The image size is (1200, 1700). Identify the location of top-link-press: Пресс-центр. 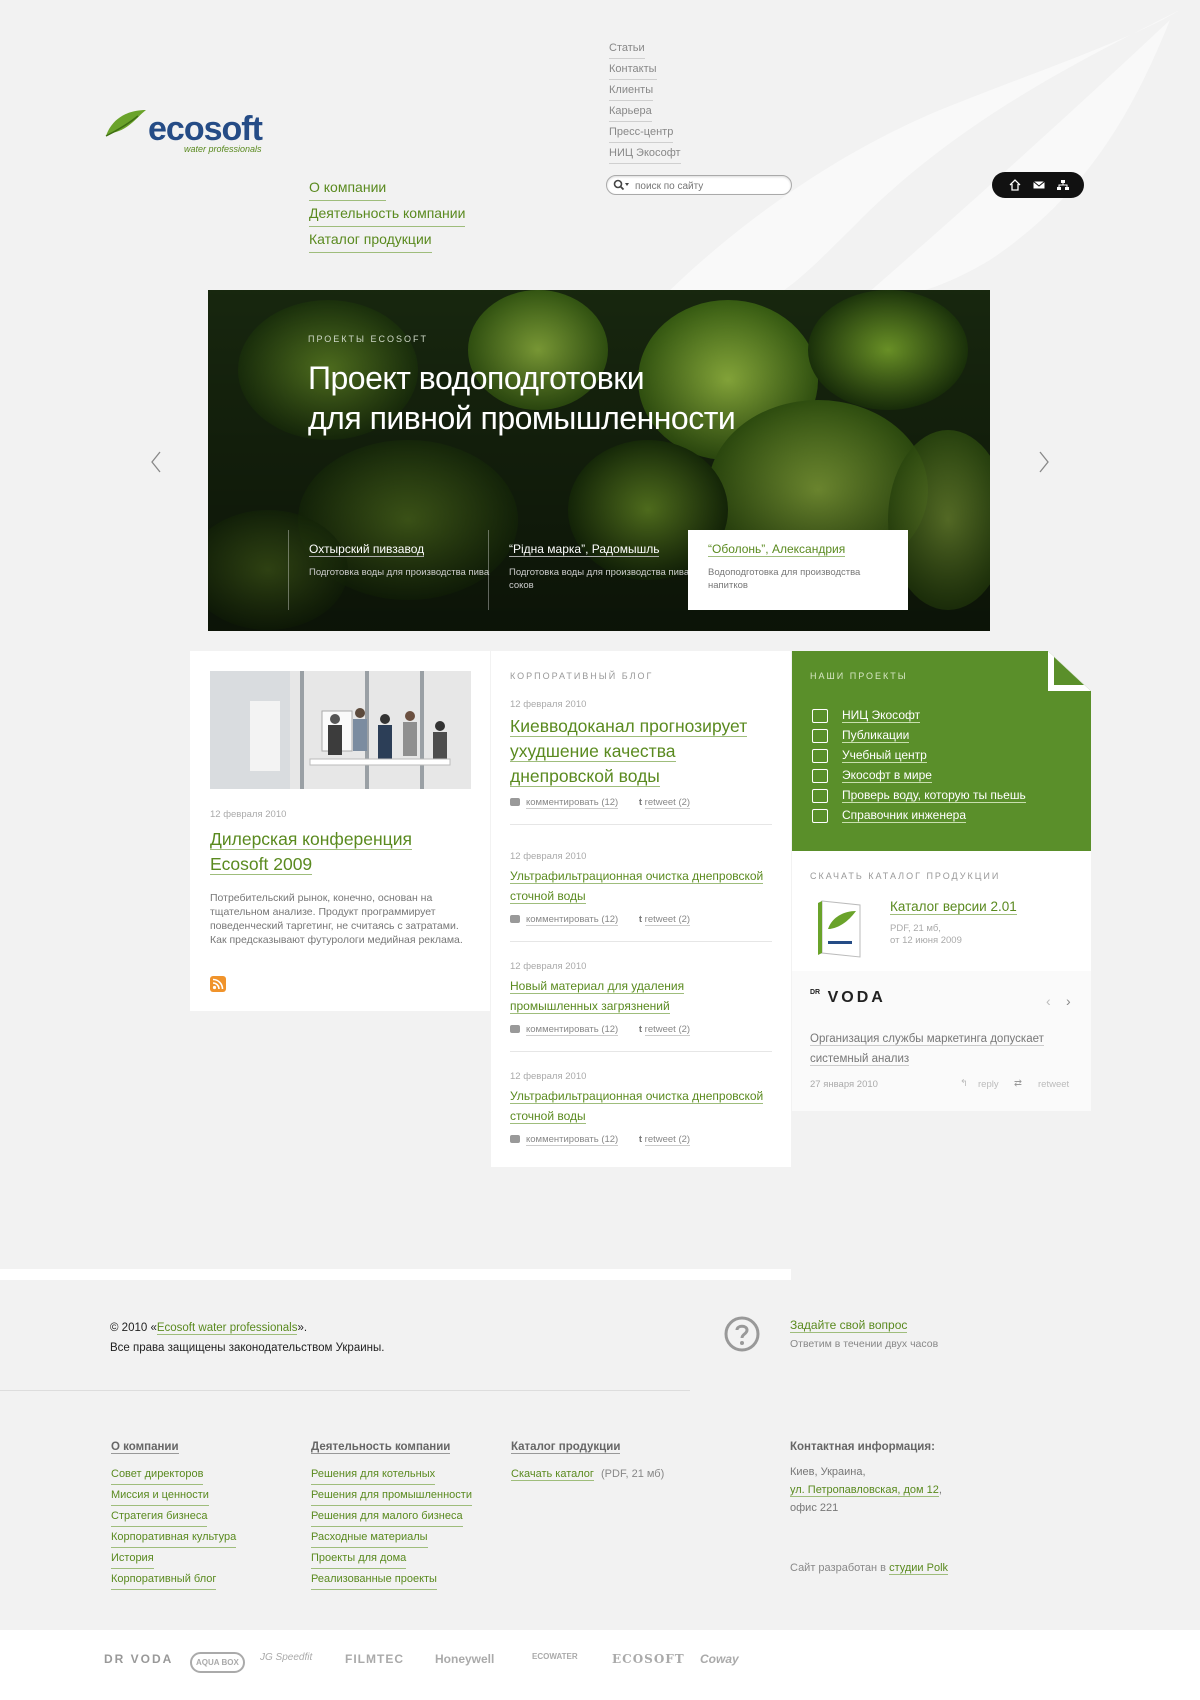
(641, 132).